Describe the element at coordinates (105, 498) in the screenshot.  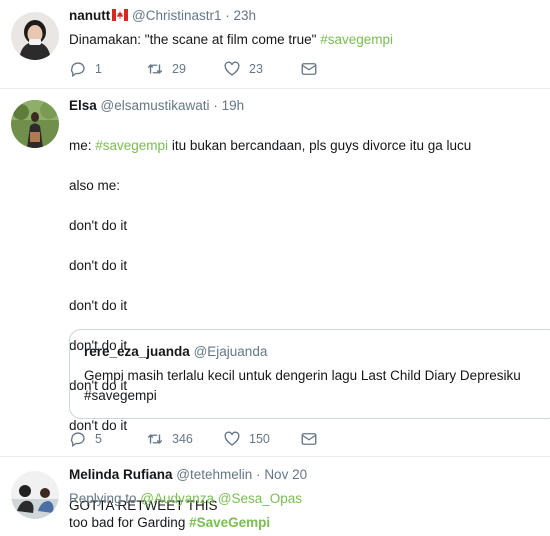
I see `replying-to-label: Replying to` at that location.